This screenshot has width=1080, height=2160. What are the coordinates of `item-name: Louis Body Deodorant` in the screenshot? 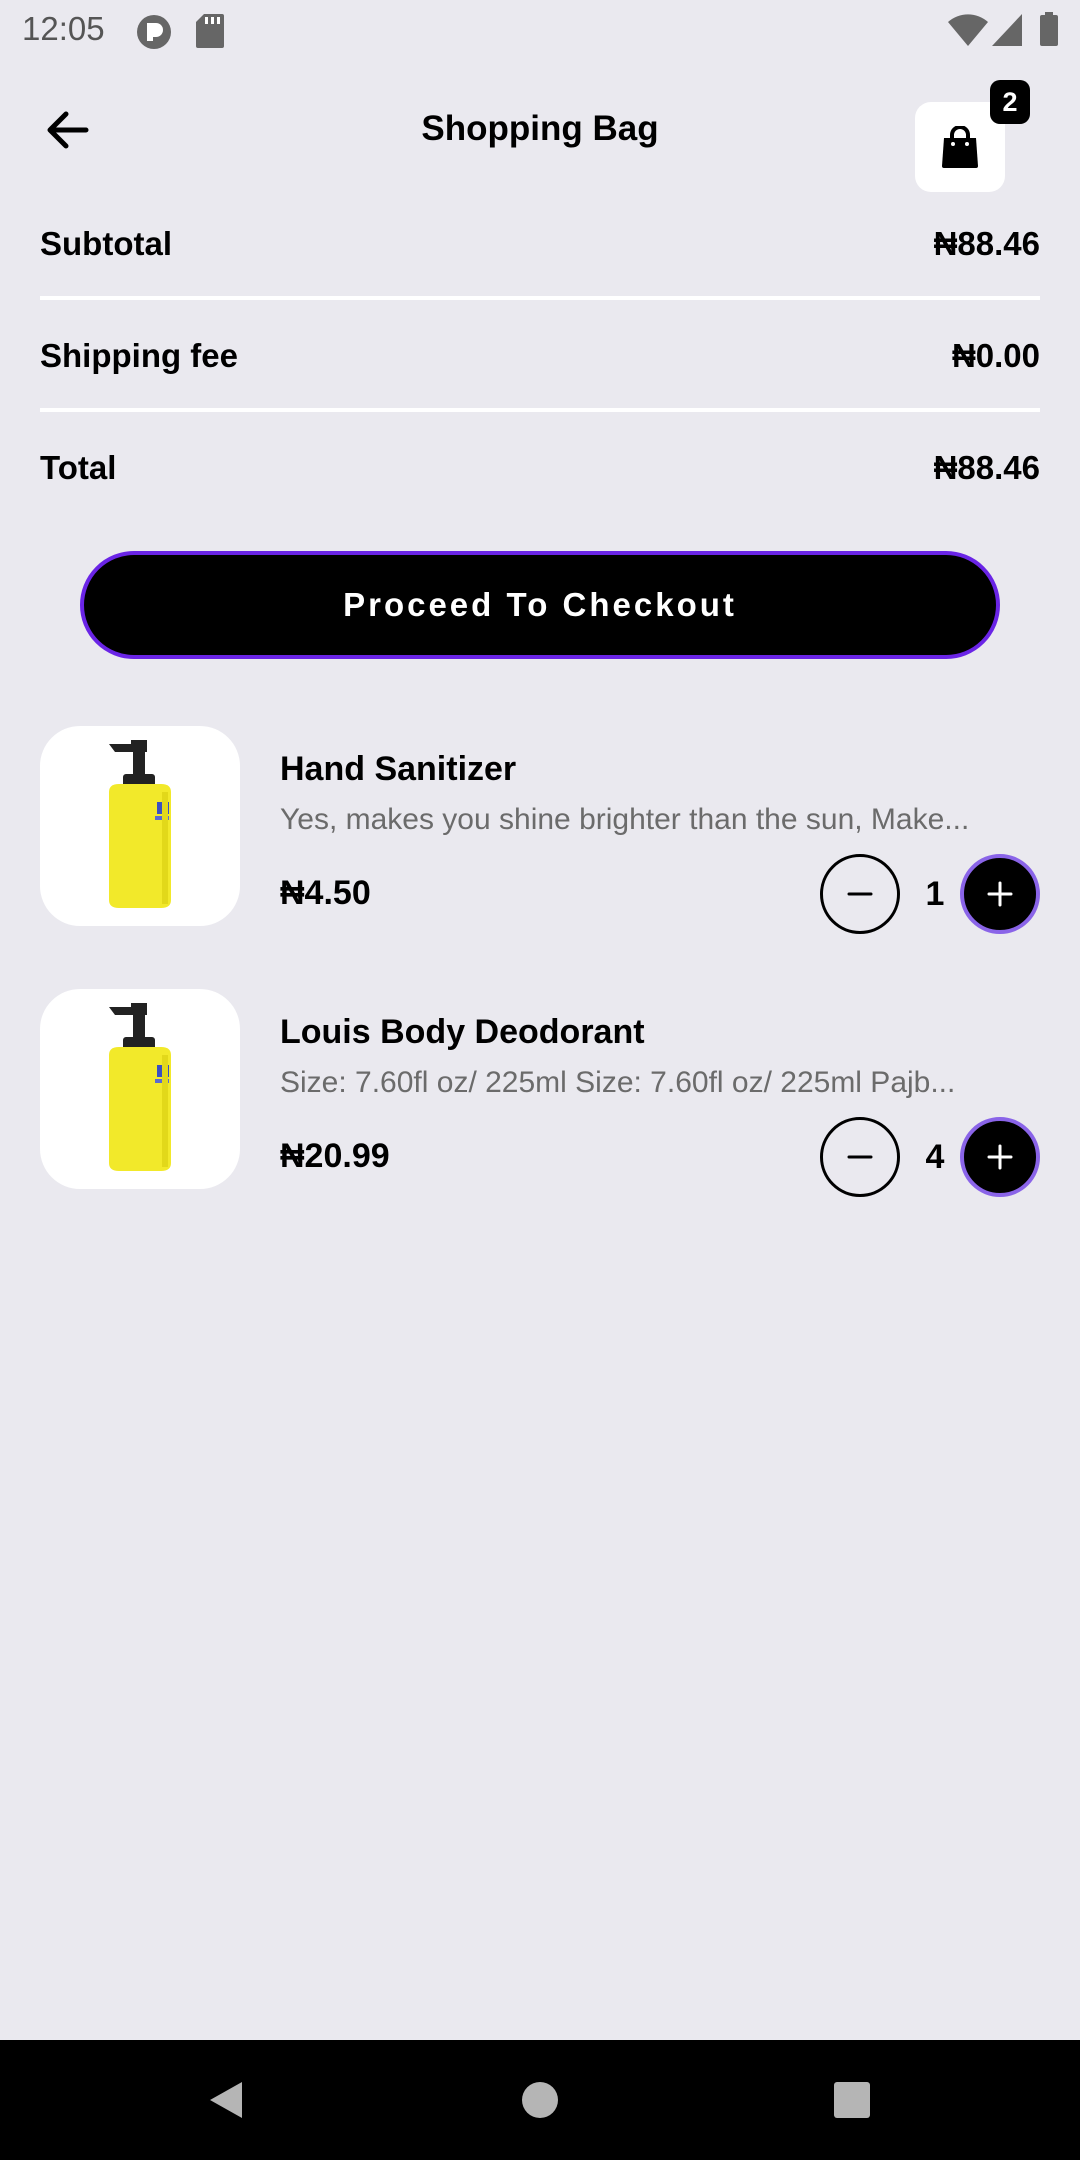 It's located at (462, 1032).